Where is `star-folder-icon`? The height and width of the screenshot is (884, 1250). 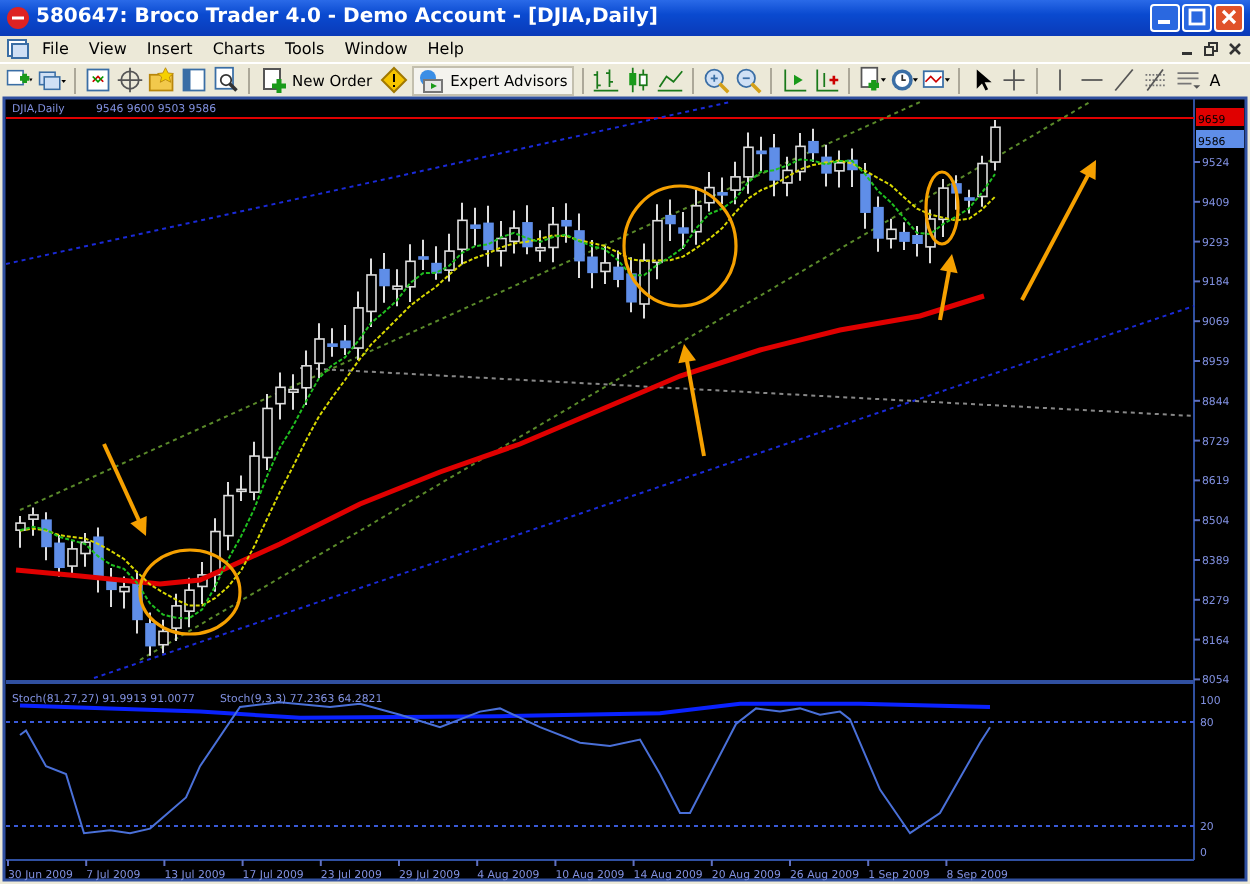
star-folder-icon is located at coordinates (162, 80).